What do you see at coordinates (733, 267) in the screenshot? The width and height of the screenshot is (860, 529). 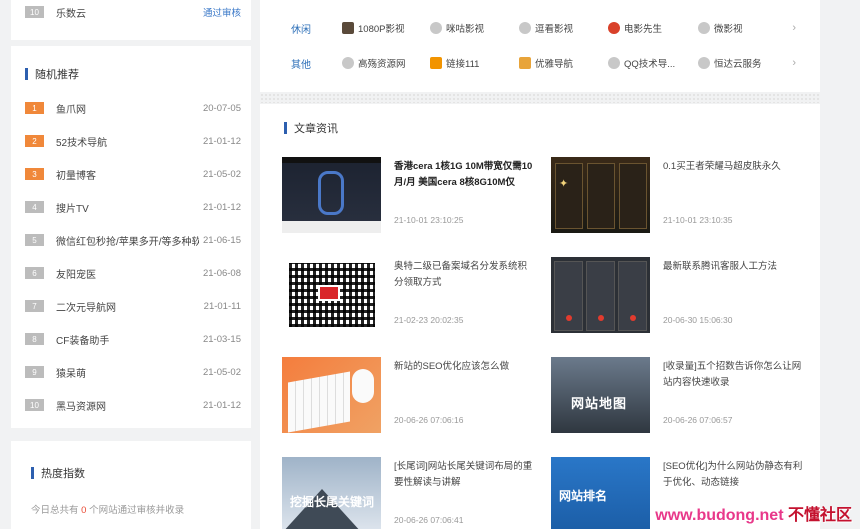 I see `article-title: 最新联系腾讯客服人工方法` at bounding box center [733, 267].